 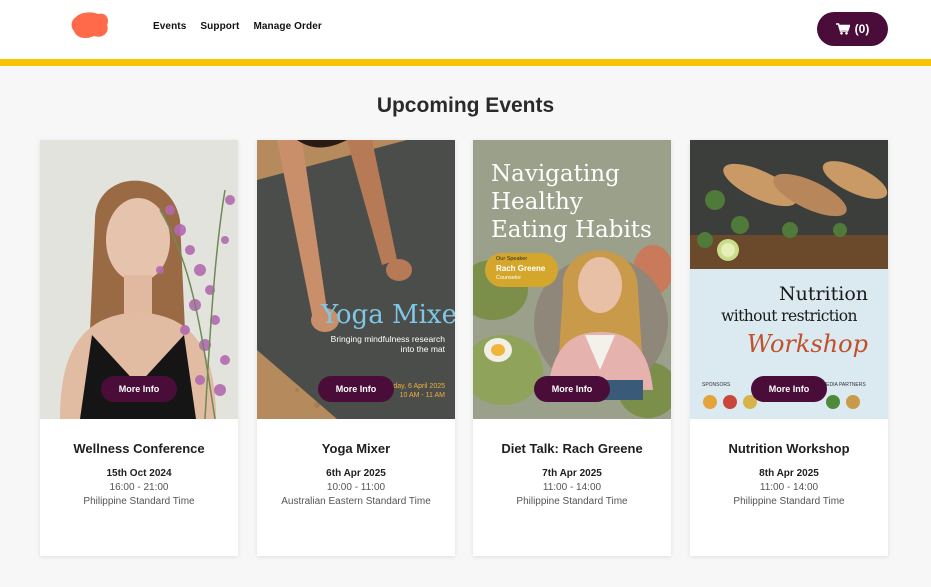 I want to click on main-nav: Events Support Manage Order, so click(x=237, y=26).